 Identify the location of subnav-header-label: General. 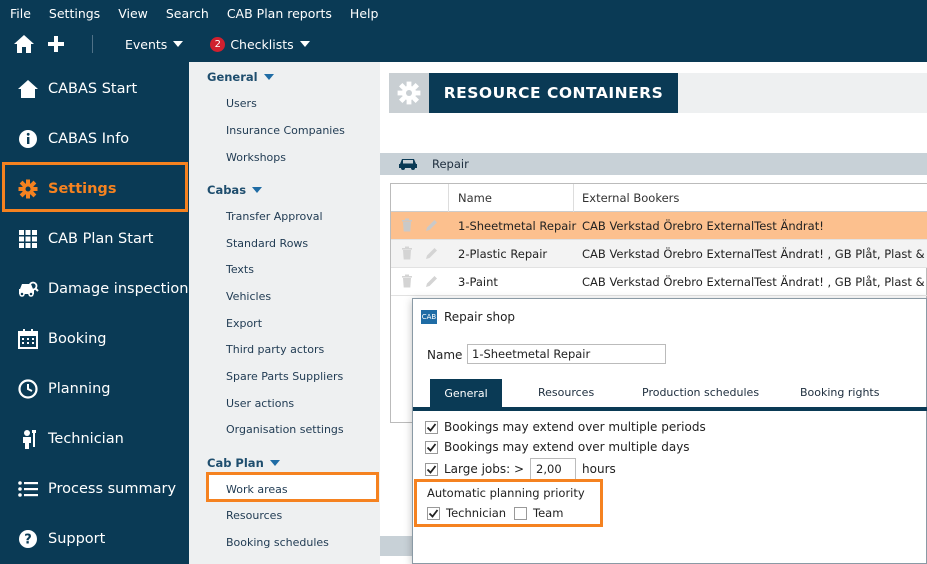
(232, 77).